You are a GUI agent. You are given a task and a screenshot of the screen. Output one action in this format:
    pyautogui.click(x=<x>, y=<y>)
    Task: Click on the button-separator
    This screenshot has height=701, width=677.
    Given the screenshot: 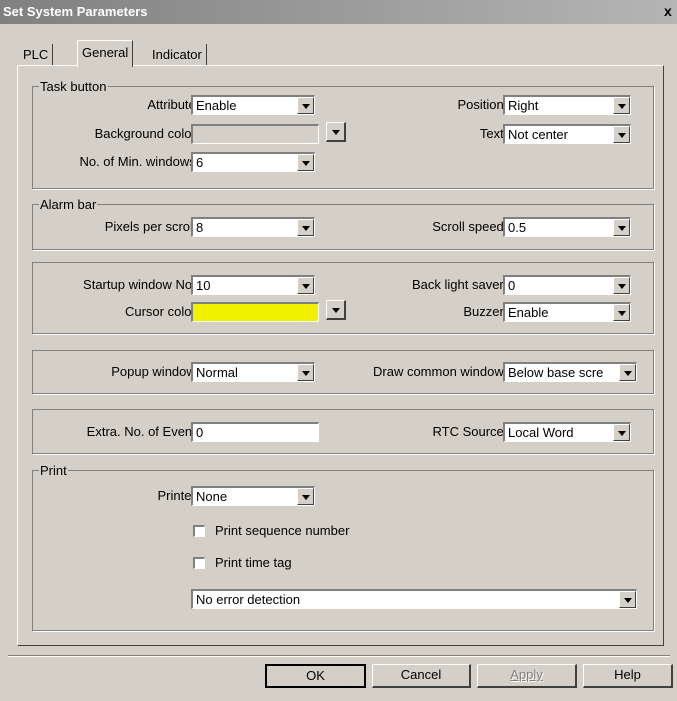 What is the action you would take?
    pyautogui.click(x=339, y=656)
    